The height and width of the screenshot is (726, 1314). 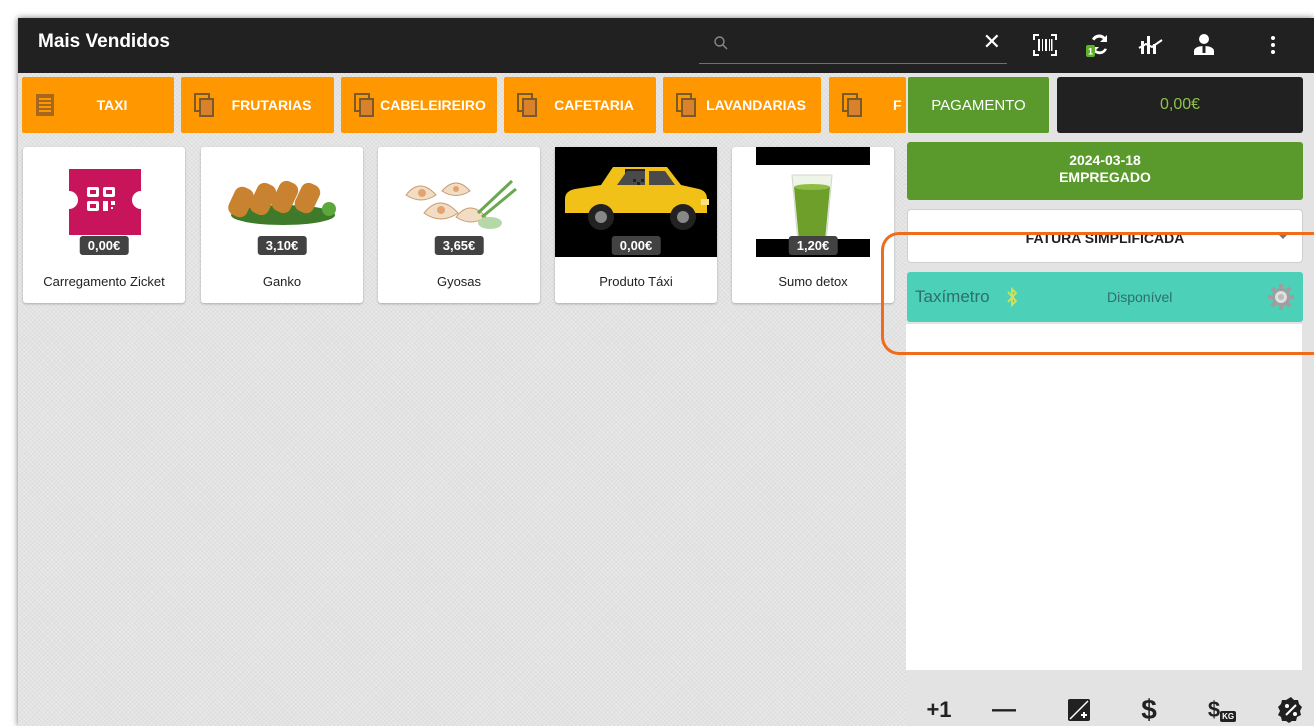 I want to click on copy-icon, so click(x=852, y=105).